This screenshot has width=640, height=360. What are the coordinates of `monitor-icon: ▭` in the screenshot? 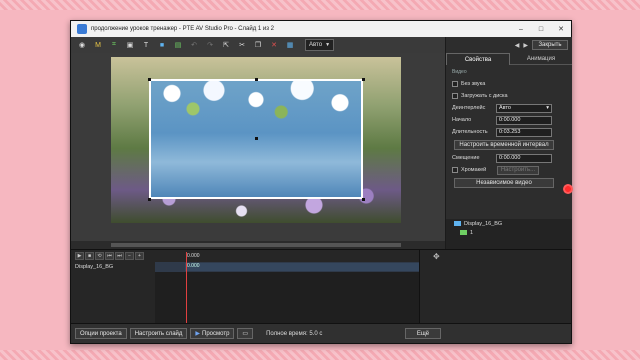 It's located at (245, 334).